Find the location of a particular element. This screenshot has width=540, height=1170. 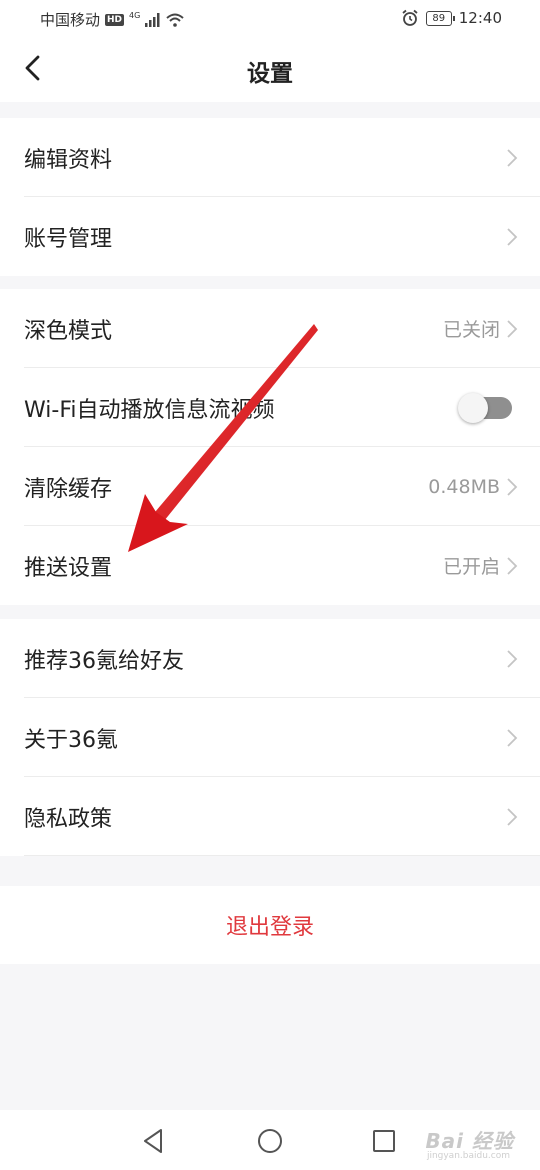

network-type: 4G is located at coordinates (135, 15).